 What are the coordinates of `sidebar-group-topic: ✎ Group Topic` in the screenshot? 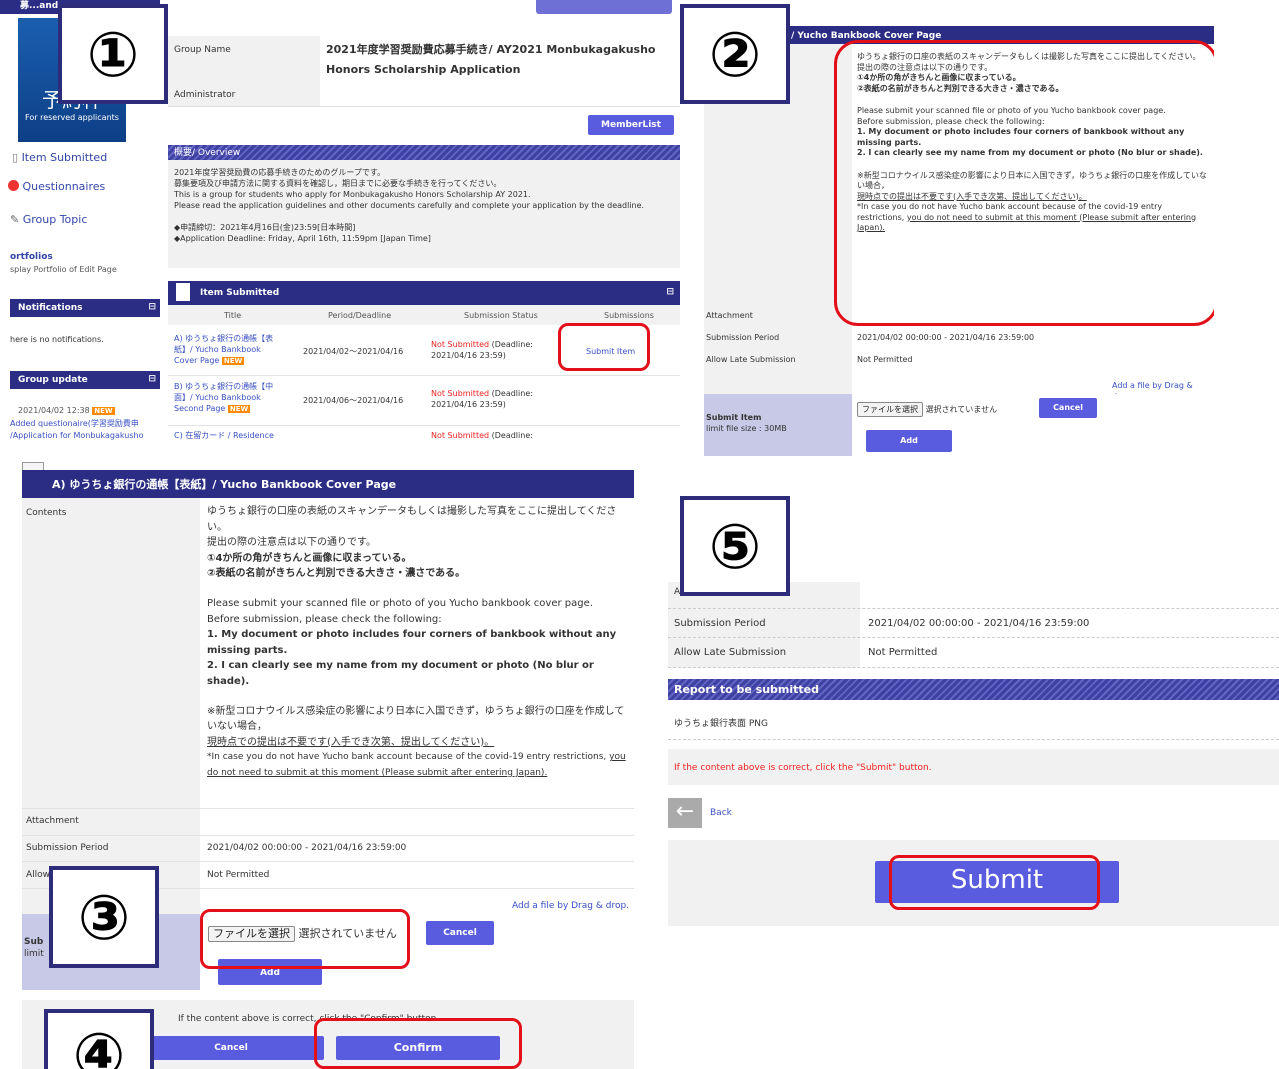 It's located at (48, 219).